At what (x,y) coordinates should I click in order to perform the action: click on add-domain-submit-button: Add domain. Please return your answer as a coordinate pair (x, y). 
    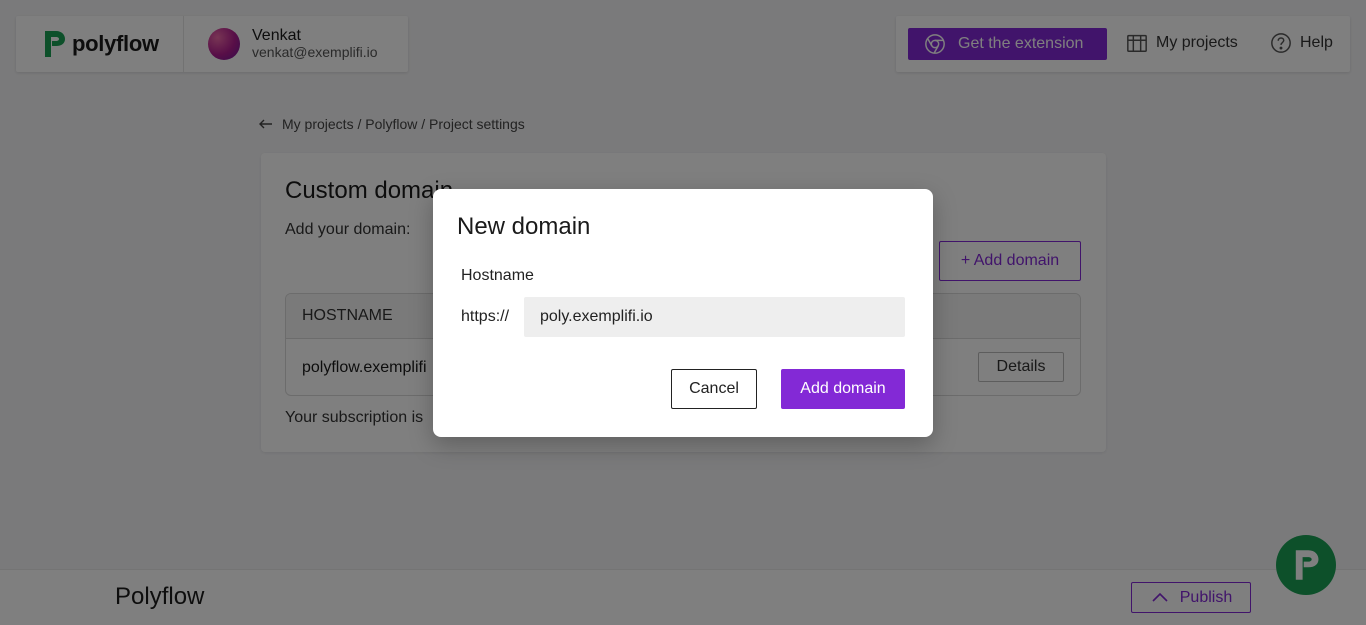
    Looking at the image, I should click on (843, 389).